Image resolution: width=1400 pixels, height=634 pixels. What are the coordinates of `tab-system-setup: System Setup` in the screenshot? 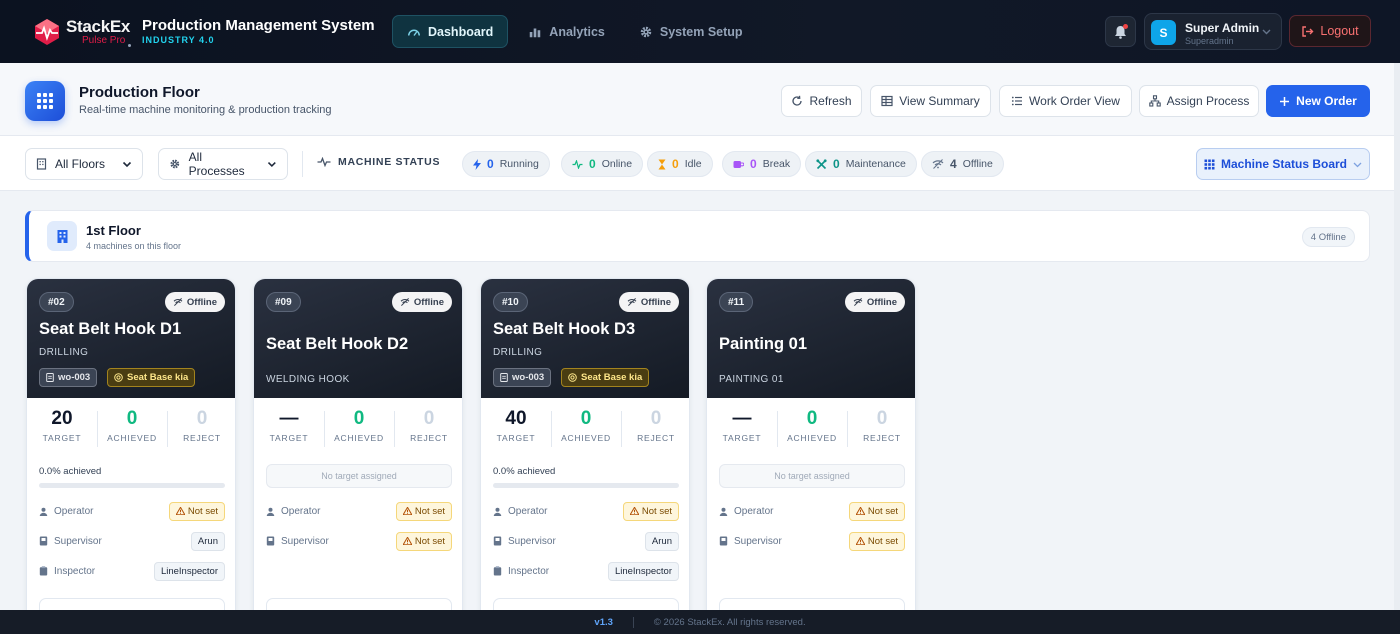 It's located at (691, 31).